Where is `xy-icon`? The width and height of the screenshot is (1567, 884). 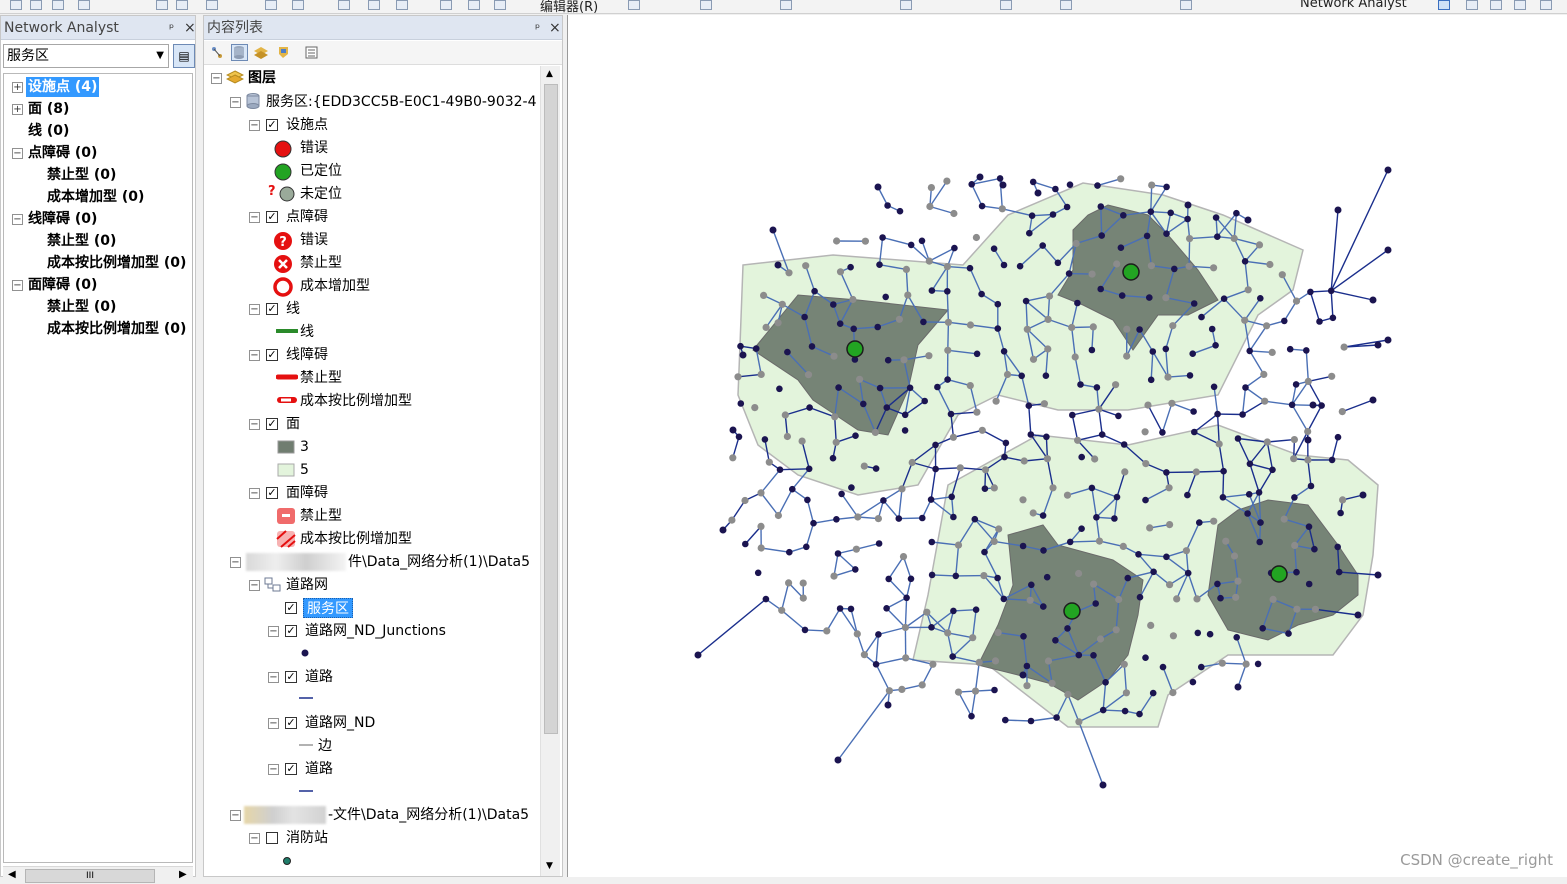
xy-icon is located at coordinates (446, 5).